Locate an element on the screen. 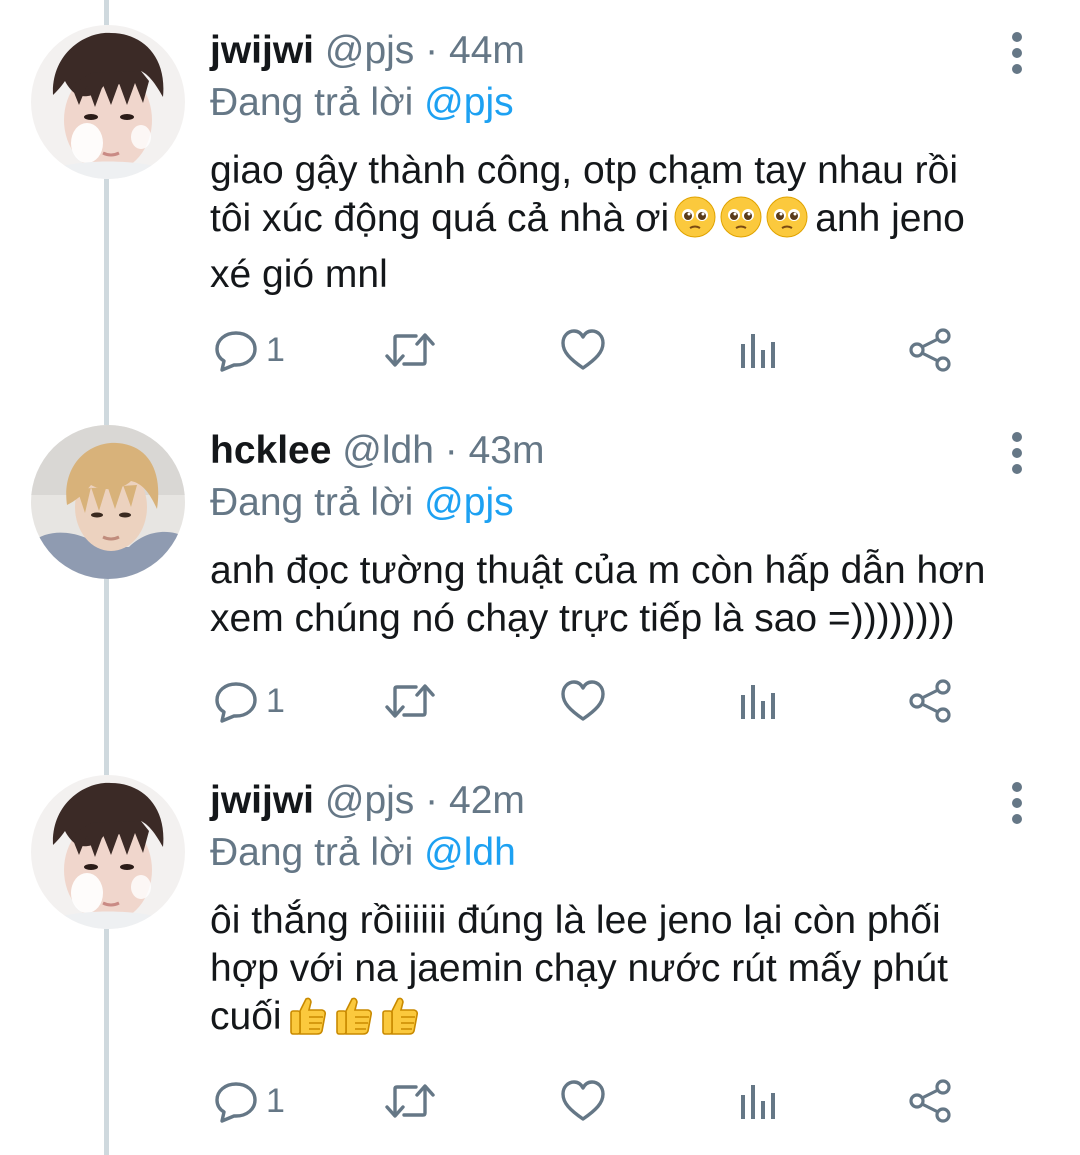  tweet-text-segment: tôi xúc động quá cả nhà ơi is located at coordinates (440, 218).